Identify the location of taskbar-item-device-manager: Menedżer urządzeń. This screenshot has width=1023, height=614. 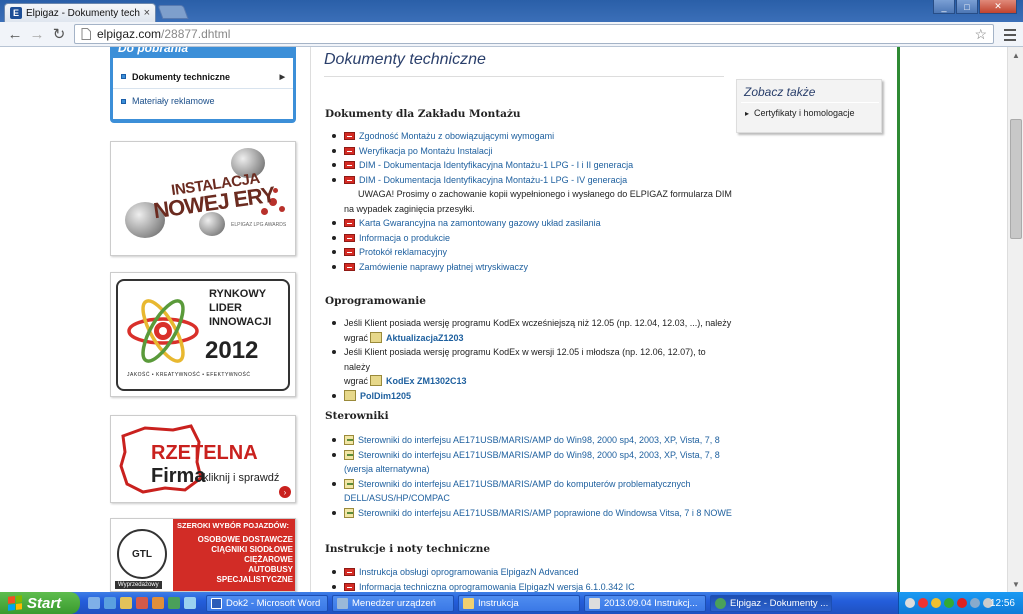
(393, 603).